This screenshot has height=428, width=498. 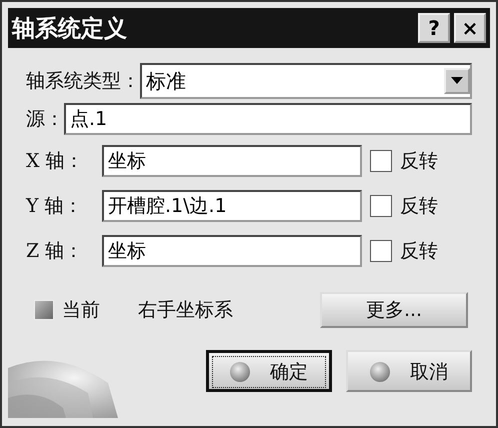 What do you see at coordinates (470, 28) in the screenshot?
I see `close-button: ×` at bounding box center [470, 28].